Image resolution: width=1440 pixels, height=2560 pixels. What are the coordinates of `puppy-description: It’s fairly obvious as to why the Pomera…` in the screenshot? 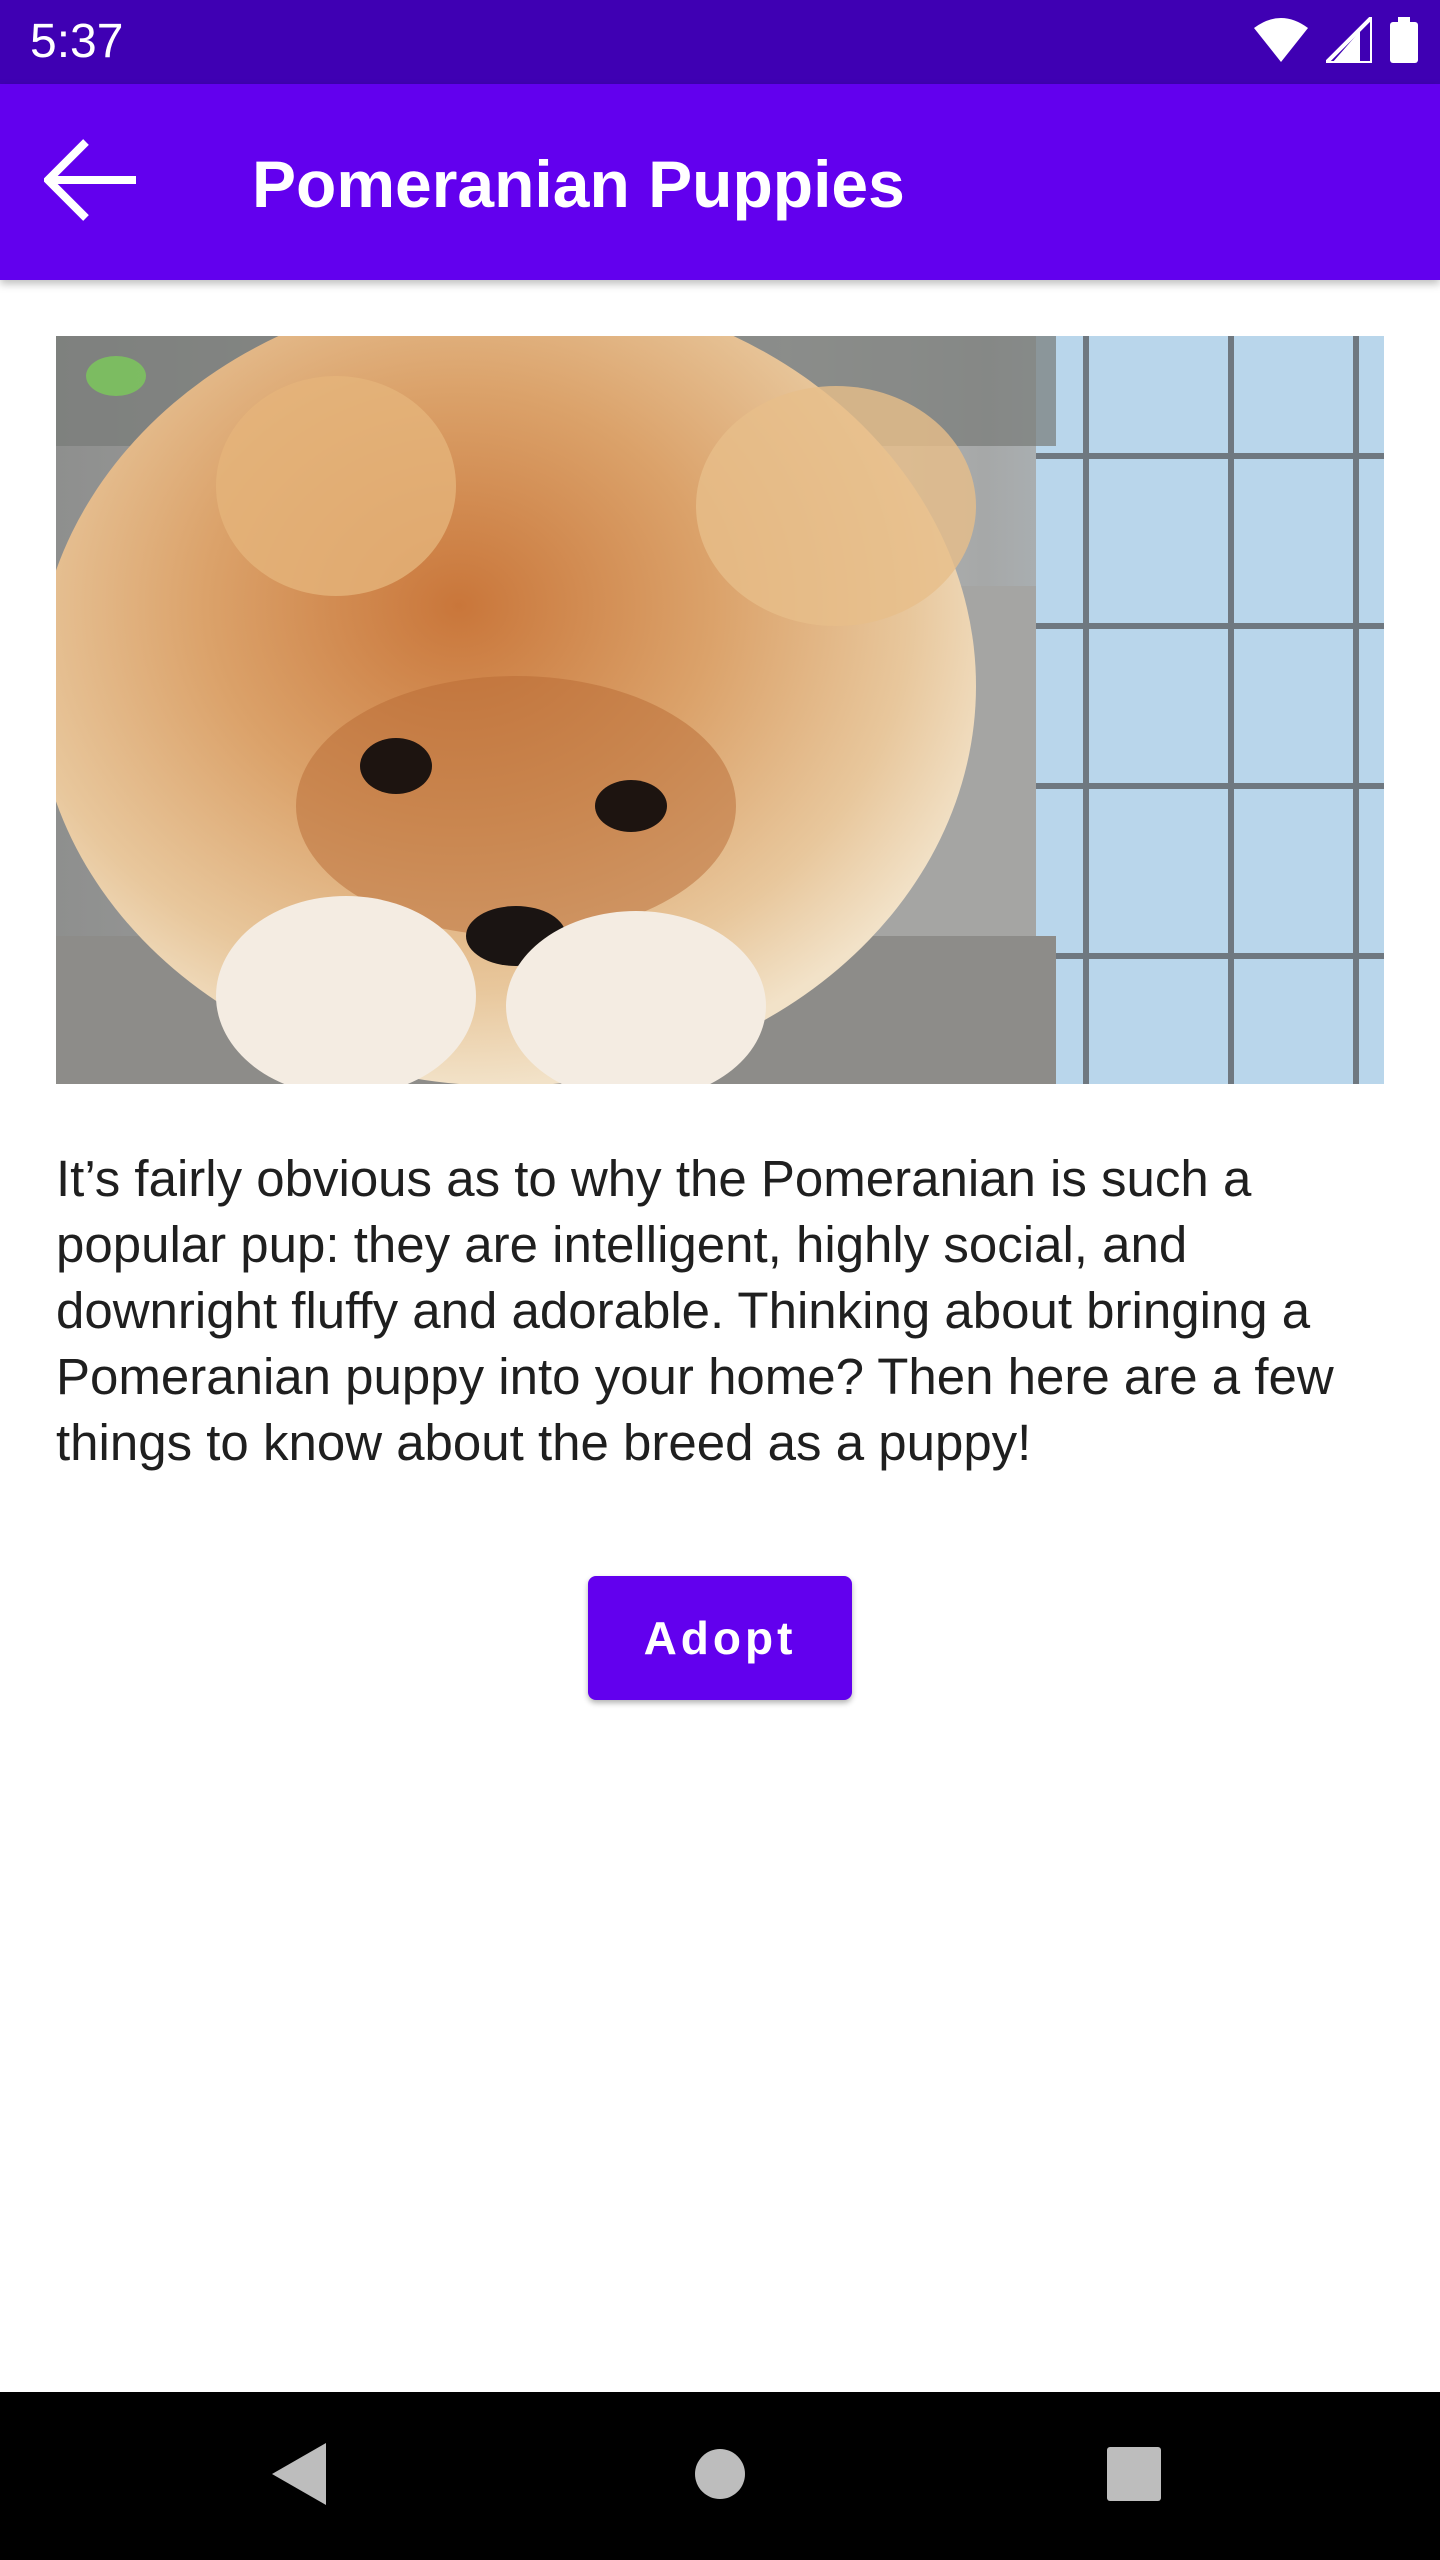 It's located at (695, 1310).